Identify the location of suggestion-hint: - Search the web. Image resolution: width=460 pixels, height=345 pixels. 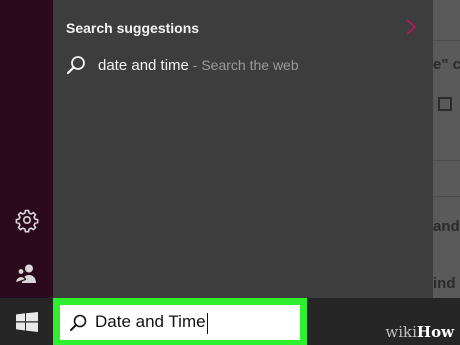
(243, 65).